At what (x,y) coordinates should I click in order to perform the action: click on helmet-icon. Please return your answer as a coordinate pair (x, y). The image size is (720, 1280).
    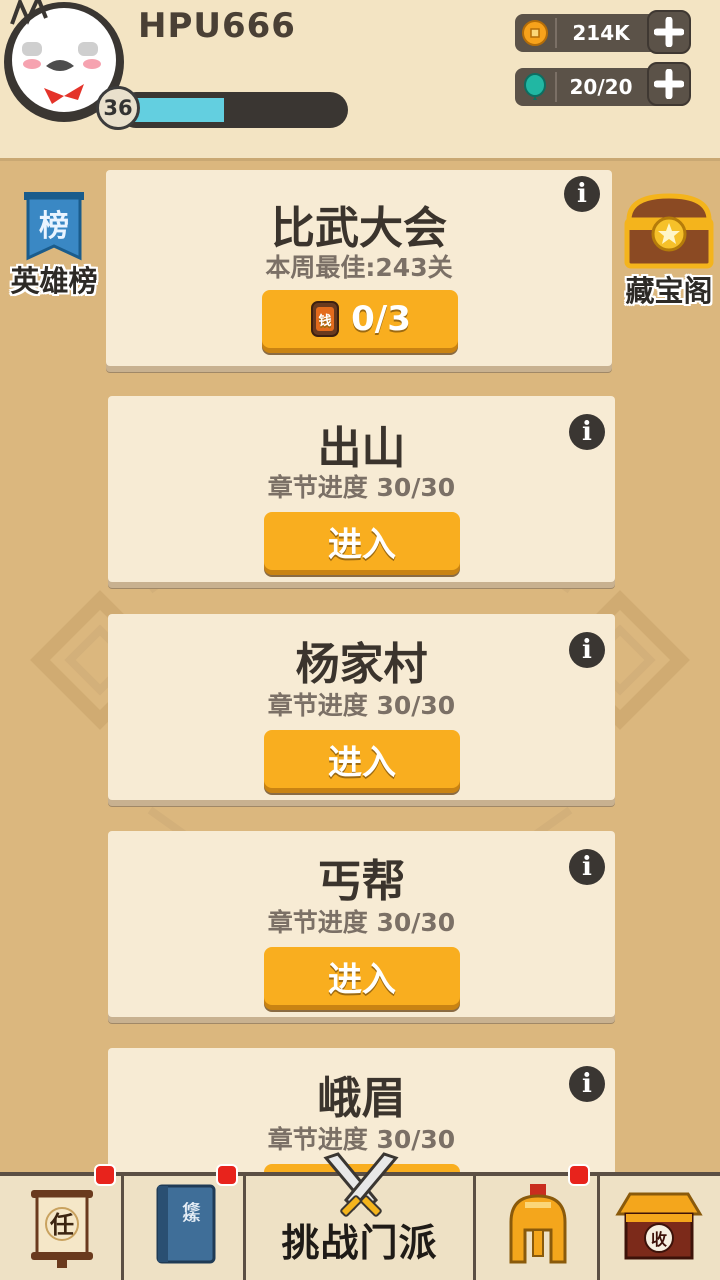
    Looking at the image, I should click on (538, 1224).